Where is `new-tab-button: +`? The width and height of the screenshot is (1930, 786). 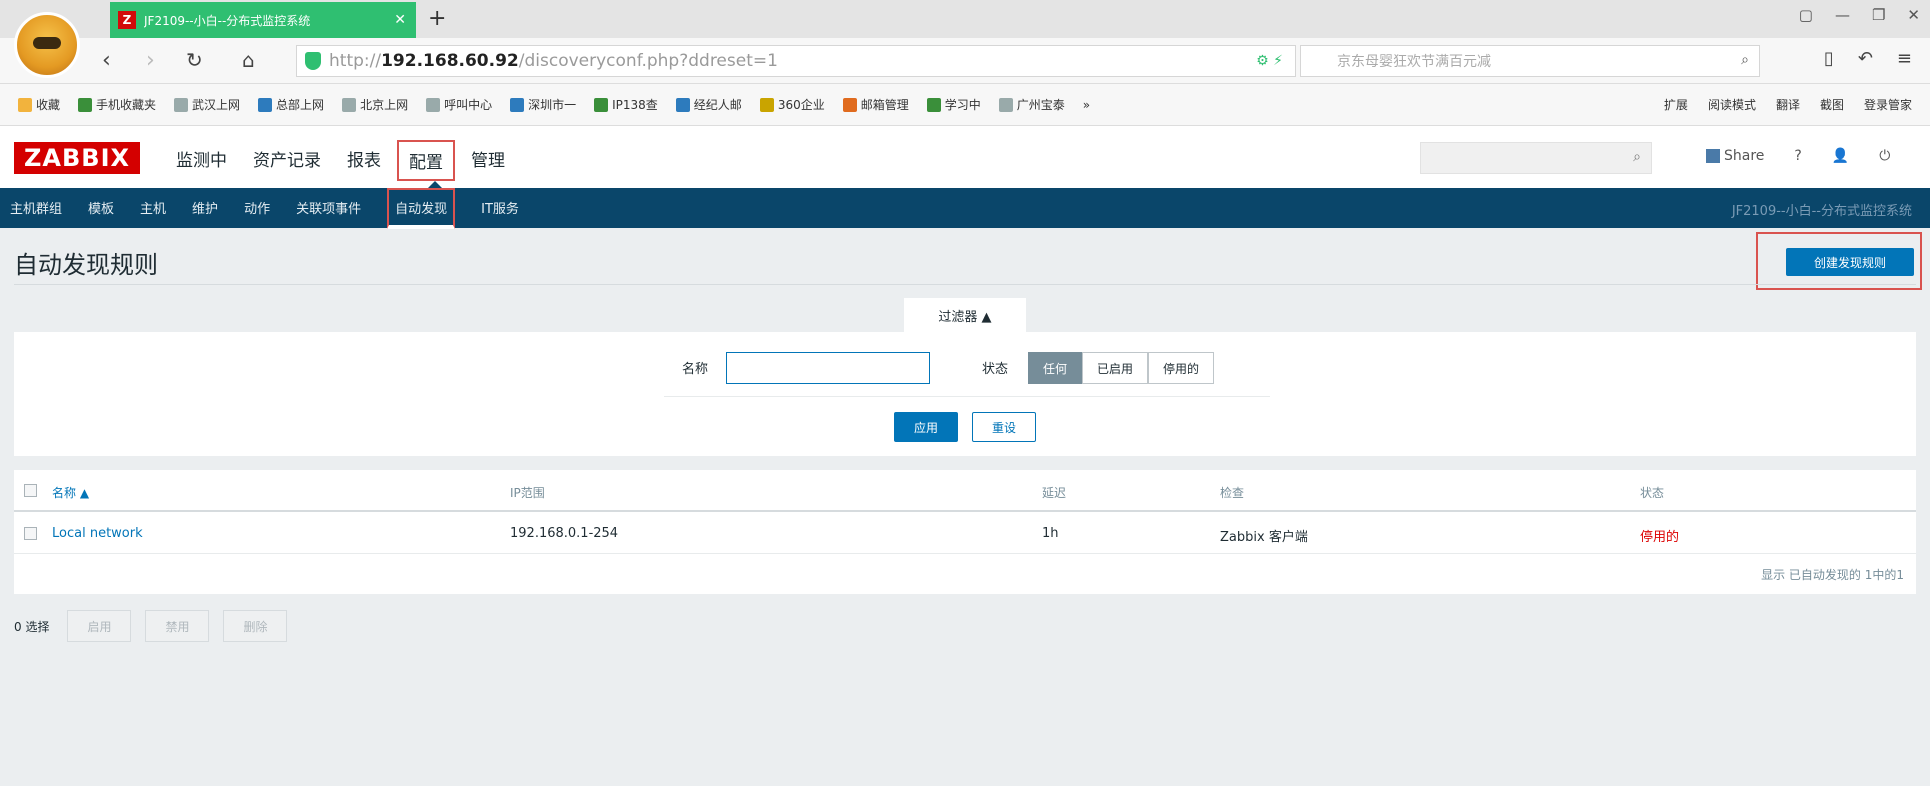 new-tab-button: + is located at coordinates (437, 18).